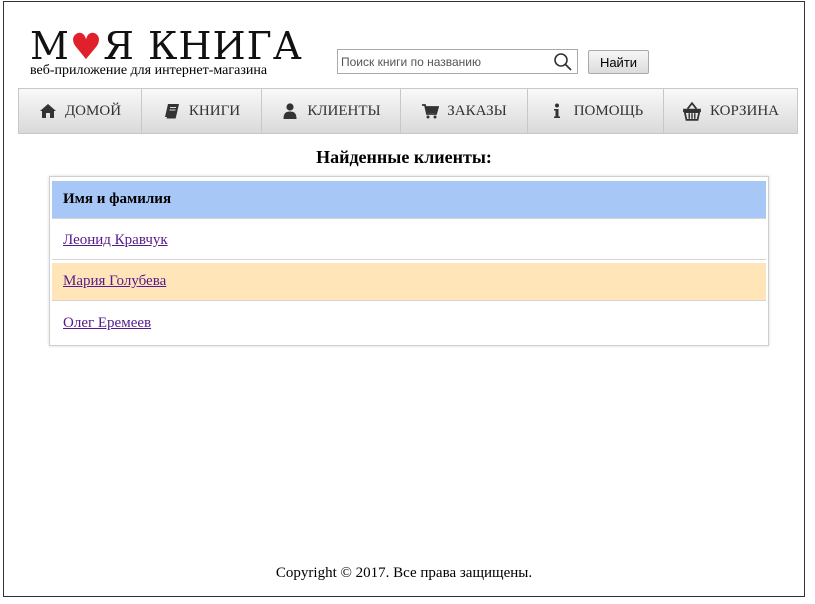 The image size is (815, 604). Describe the element at coordinates (563, 62) in the screenshot. I see `search-icon` at that location.